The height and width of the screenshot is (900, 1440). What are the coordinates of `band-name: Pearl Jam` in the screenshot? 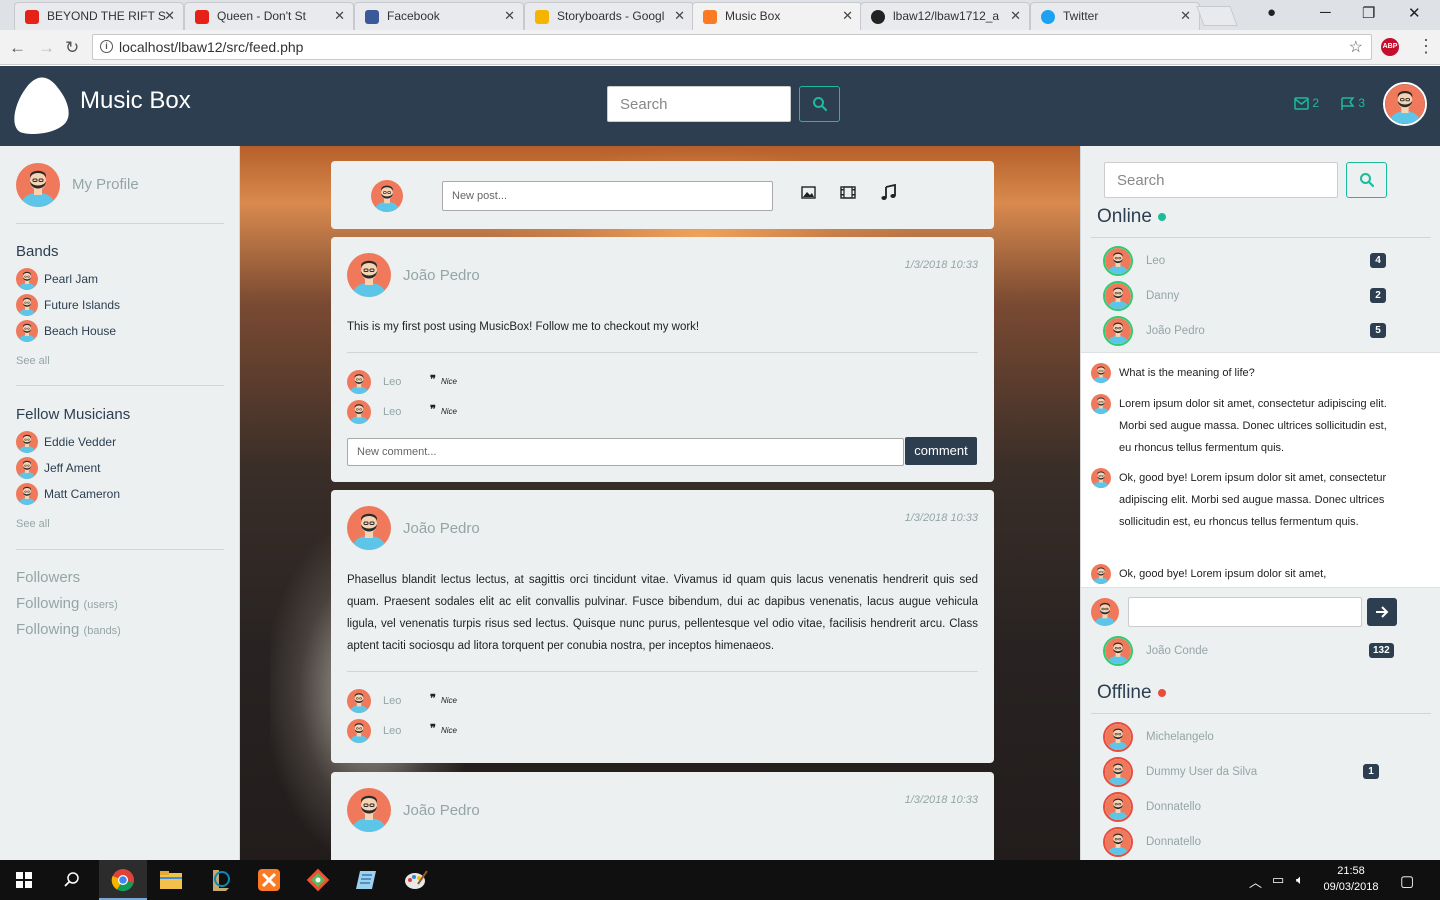 It's located at (71, 279).